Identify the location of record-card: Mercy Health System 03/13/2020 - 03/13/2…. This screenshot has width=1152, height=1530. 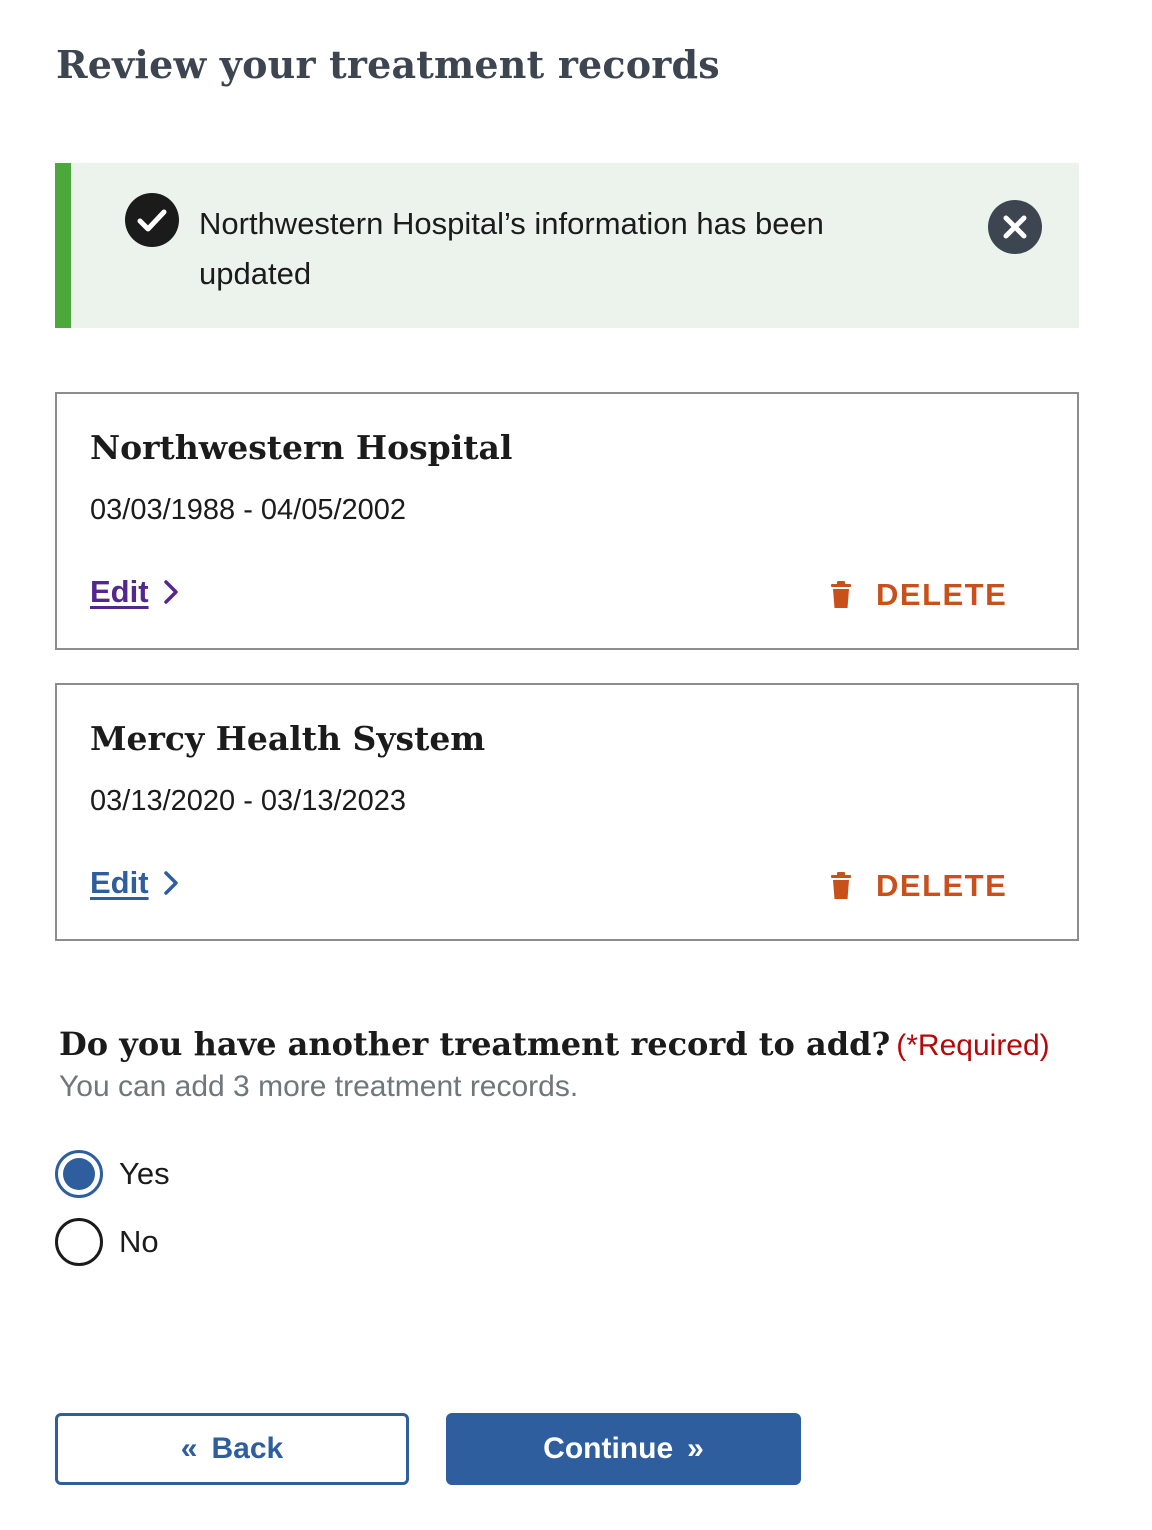
(567, 812).